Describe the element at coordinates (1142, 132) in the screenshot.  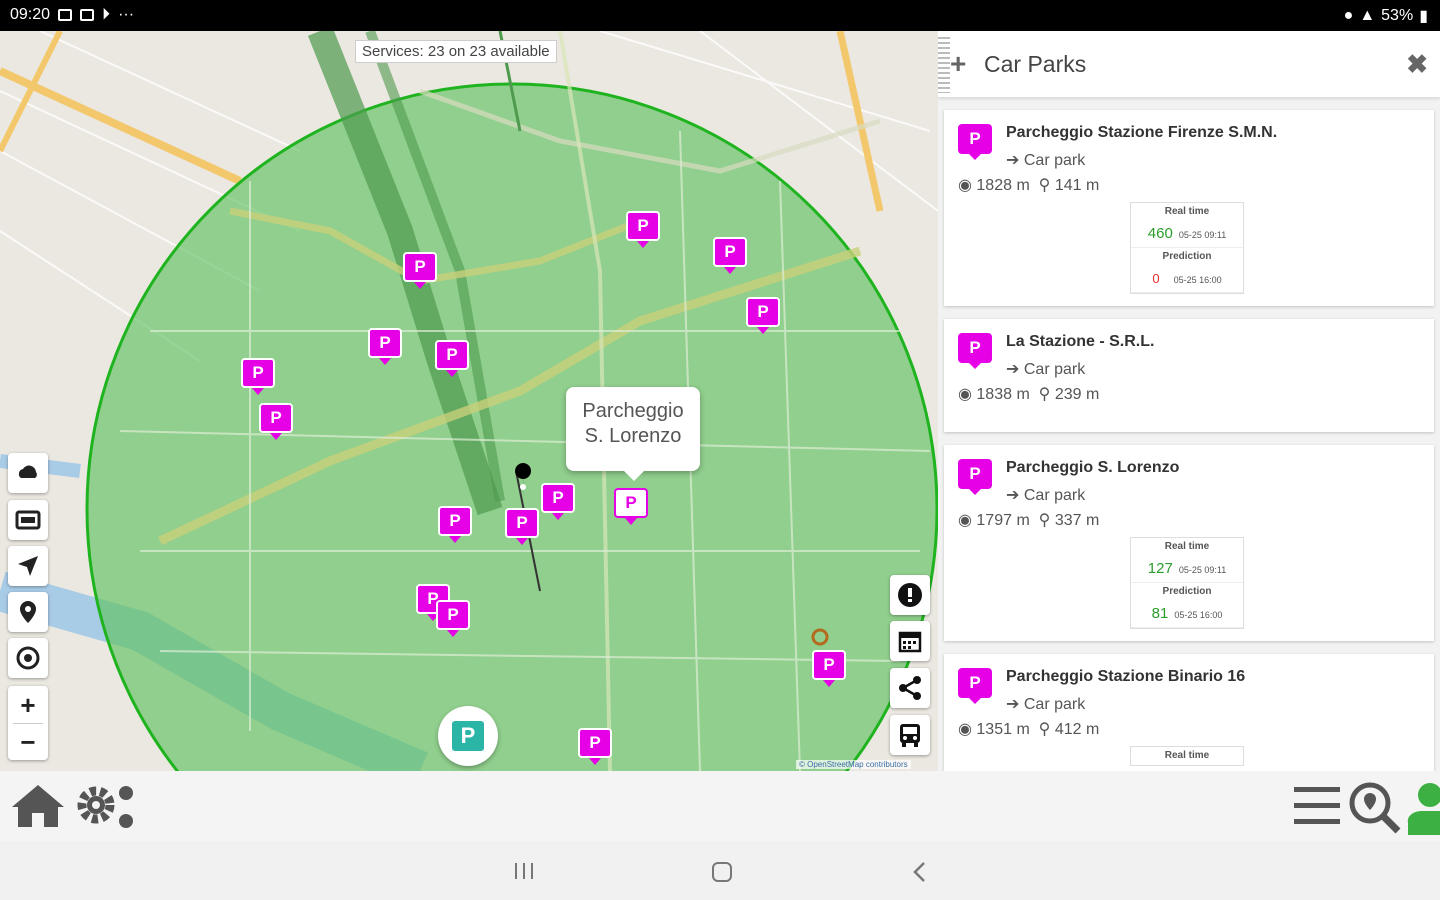
I see `car-park-name: Parcheggio Stazione Firenze S.M.N.` at that location.